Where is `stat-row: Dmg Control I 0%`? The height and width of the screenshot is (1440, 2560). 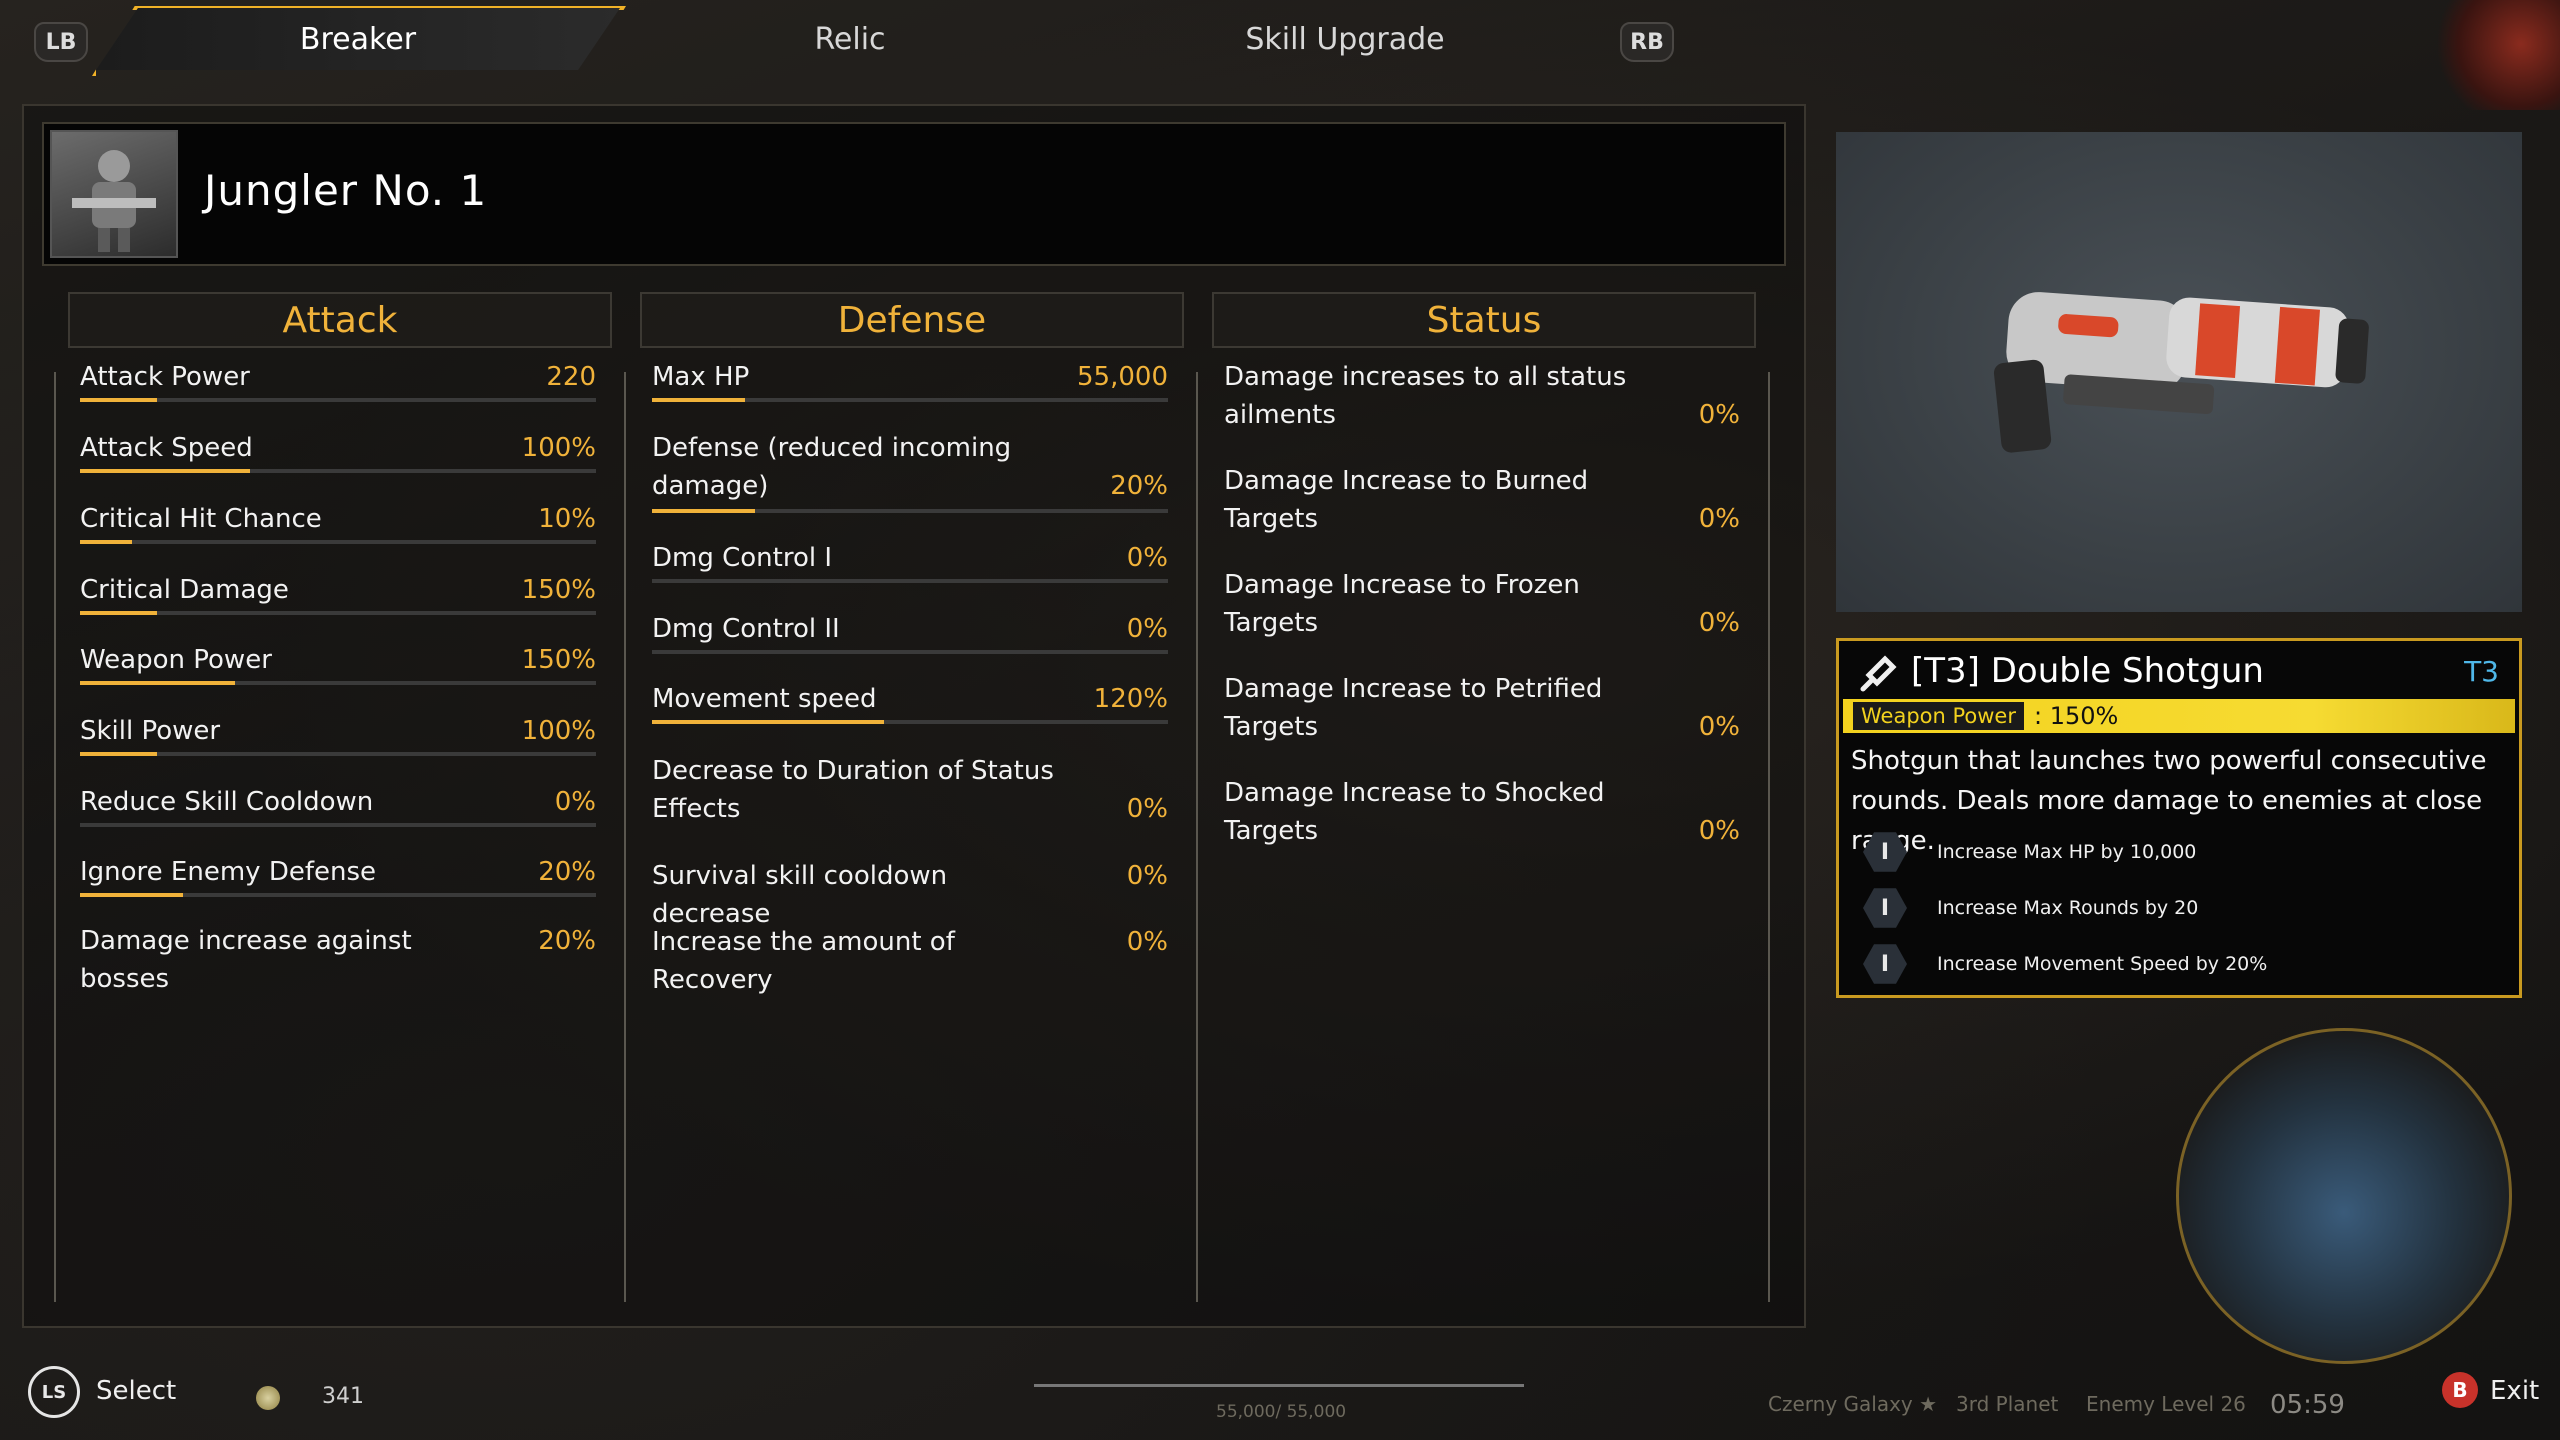 stat-row: Dmg Control I 0% is located at coordinates (910, 561).